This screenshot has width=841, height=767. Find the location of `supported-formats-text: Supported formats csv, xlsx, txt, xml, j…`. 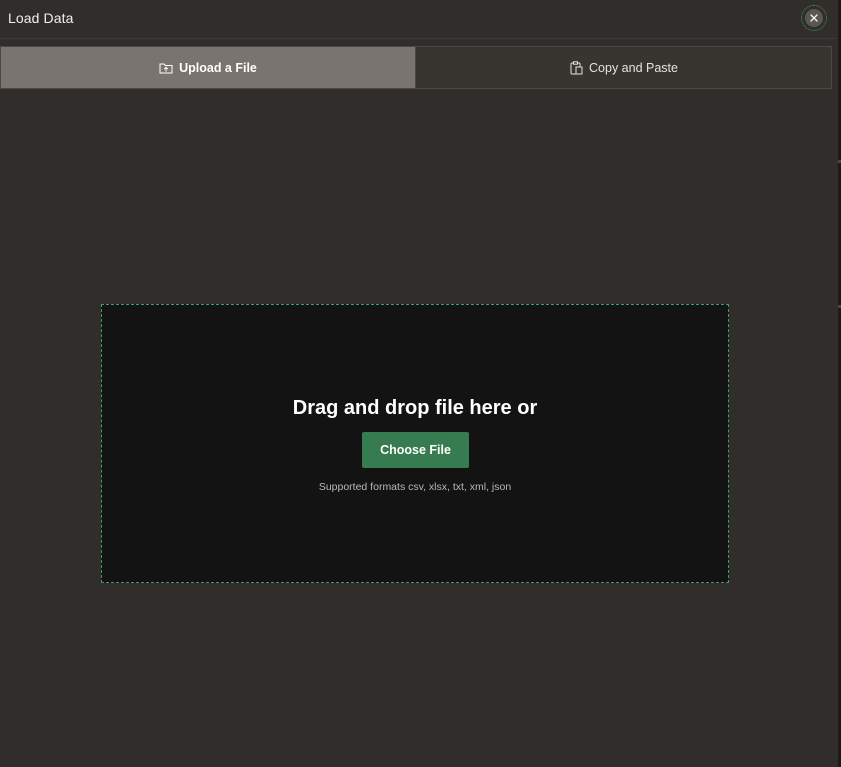

supported-formats-text: Supported formats csv, xlsx, txt, xml, j… is located at coordinates (415, 487).